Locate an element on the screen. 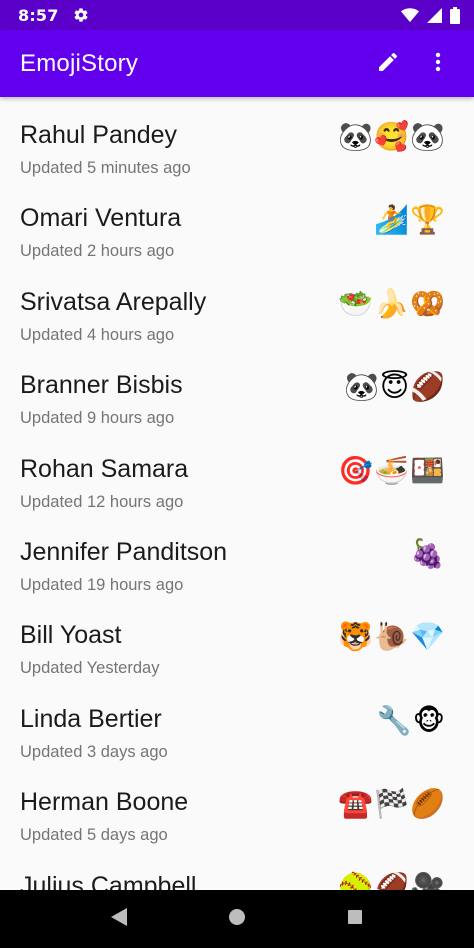 This screenshot has height=948, width=474. home-button is located at coordinates (237, 919).